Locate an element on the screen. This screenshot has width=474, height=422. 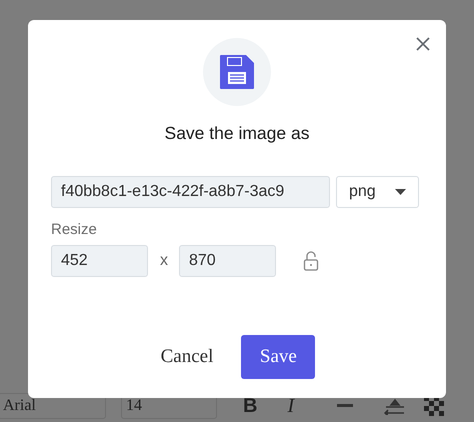
cancel-button: Cancel is located at coordinates (187, 357).